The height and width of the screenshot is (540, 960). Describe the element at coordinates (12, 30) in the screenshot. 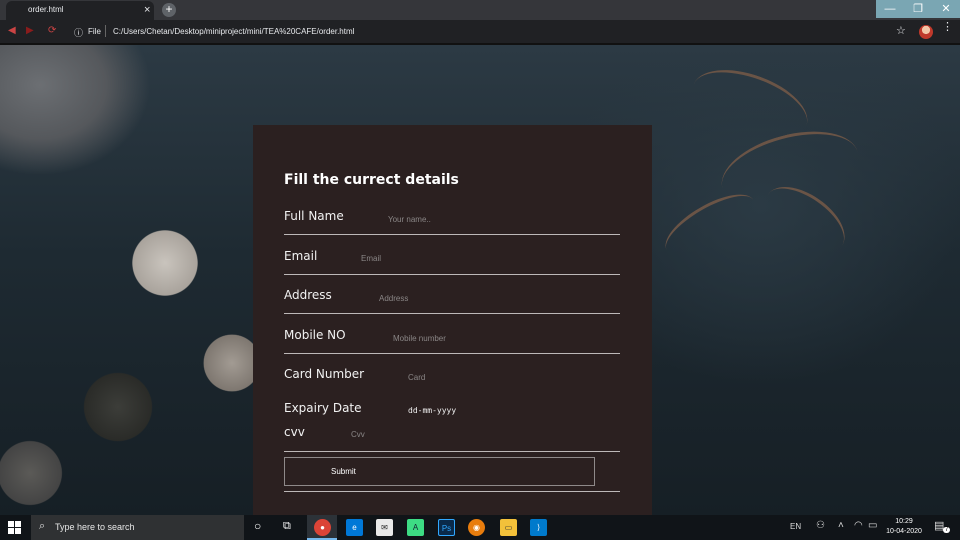

I see `back-icon: ◀` at that location.